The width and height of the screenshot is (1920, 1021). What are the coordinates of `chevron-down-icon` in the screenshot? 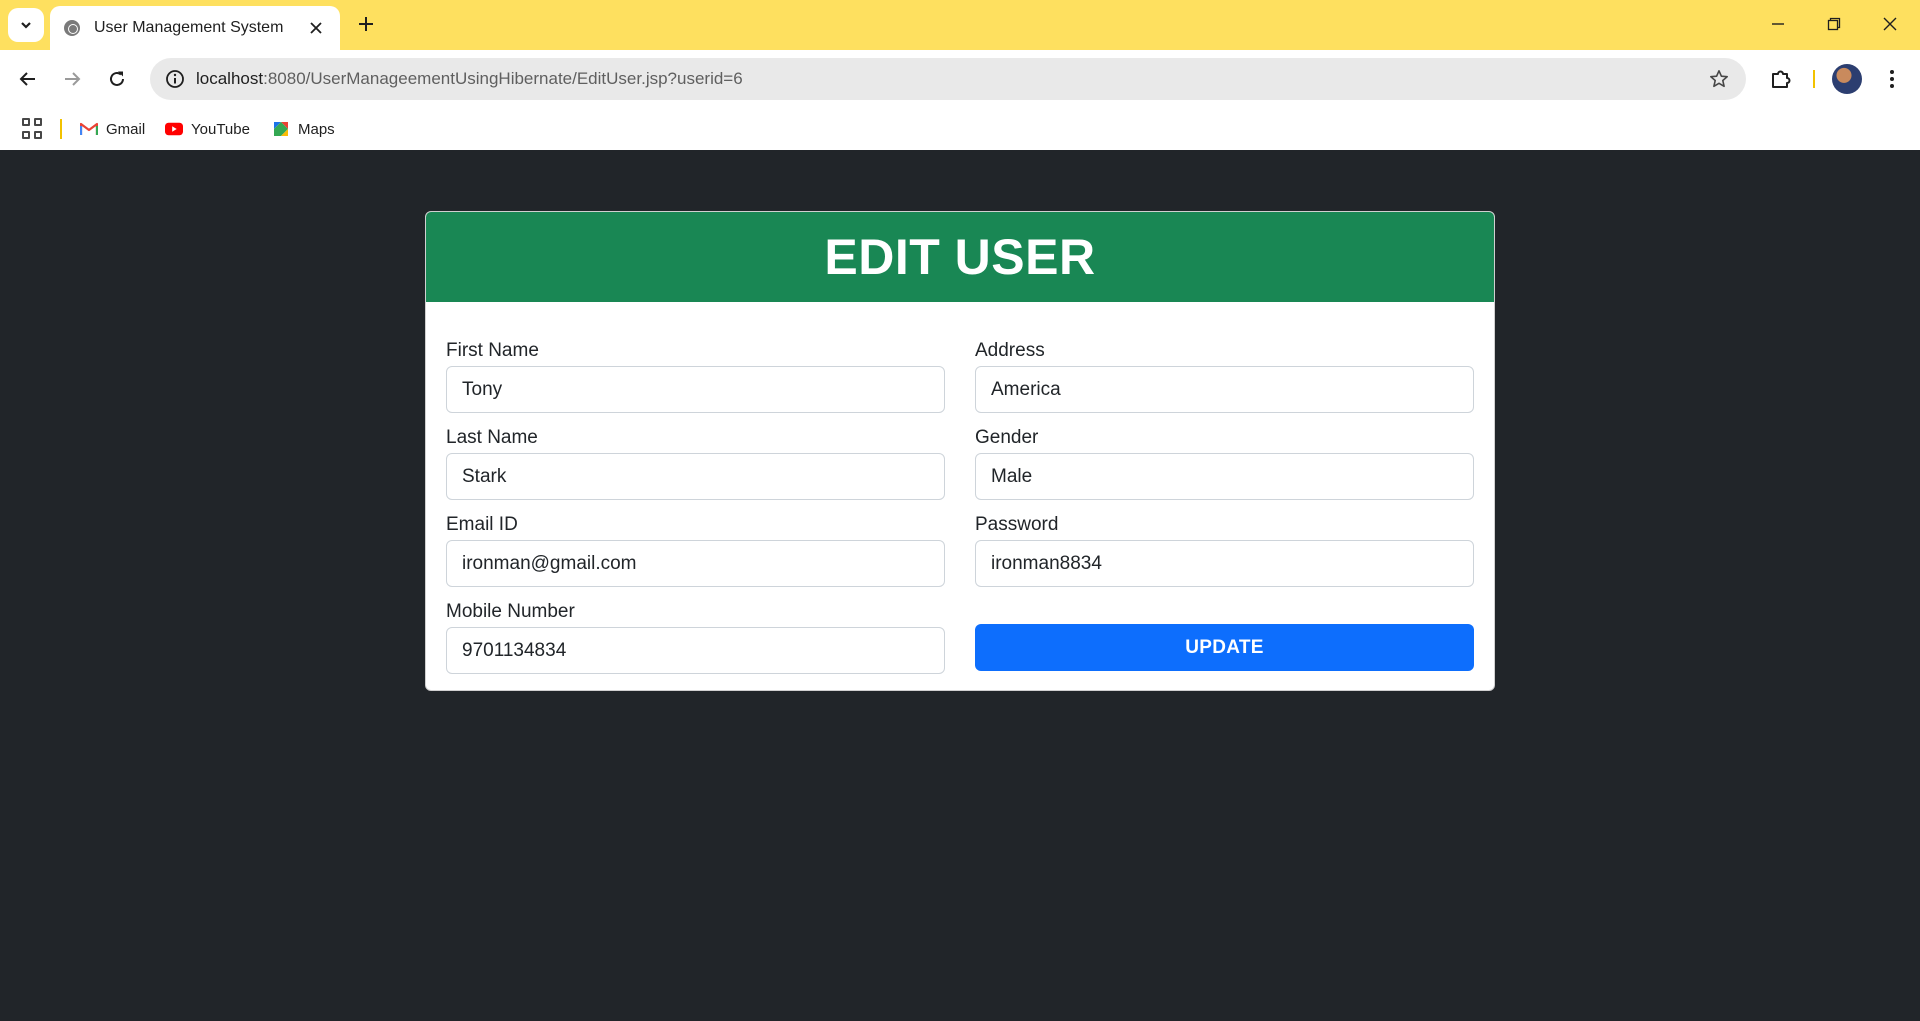 It's located at (26, 25).